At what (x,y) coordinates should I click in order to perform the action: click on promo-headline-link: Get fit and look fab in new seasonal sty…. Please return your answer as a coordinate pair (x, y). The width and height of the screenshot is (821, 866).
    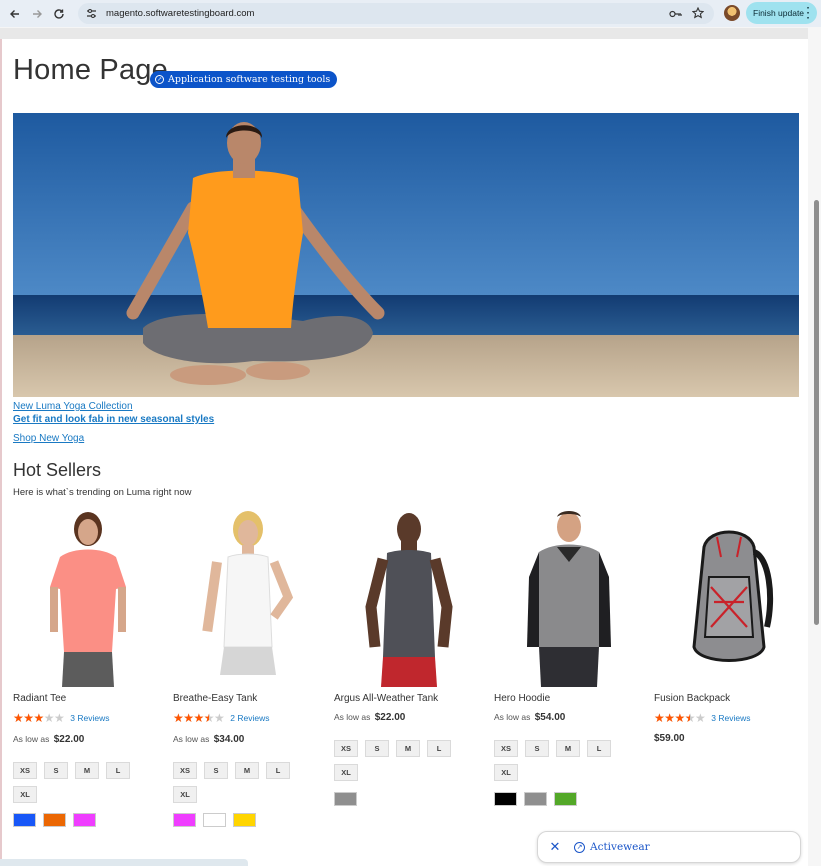
    Looking at the image, I should click on (113, 419).